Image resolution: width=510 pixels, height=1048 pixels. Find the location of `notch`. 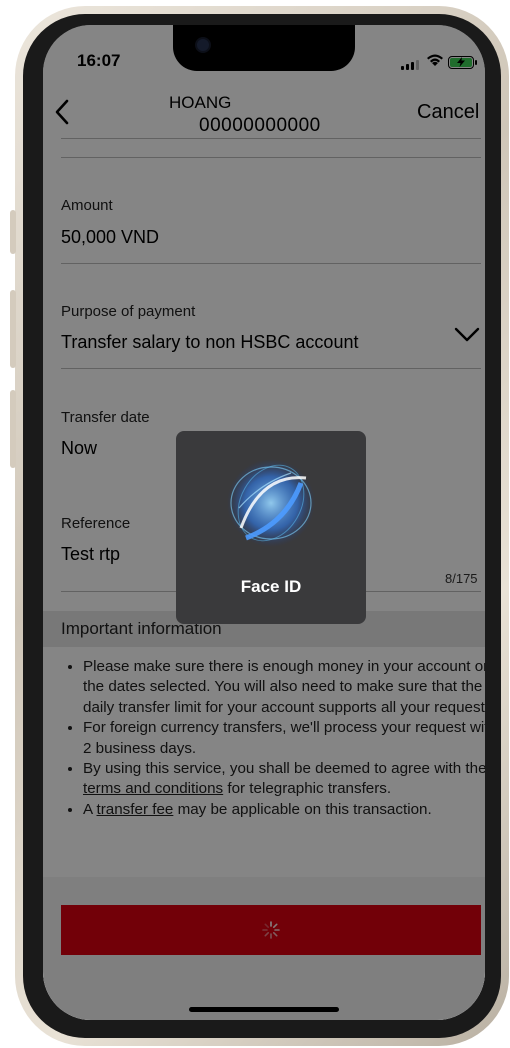

notch is located at coordinates (264, 48).